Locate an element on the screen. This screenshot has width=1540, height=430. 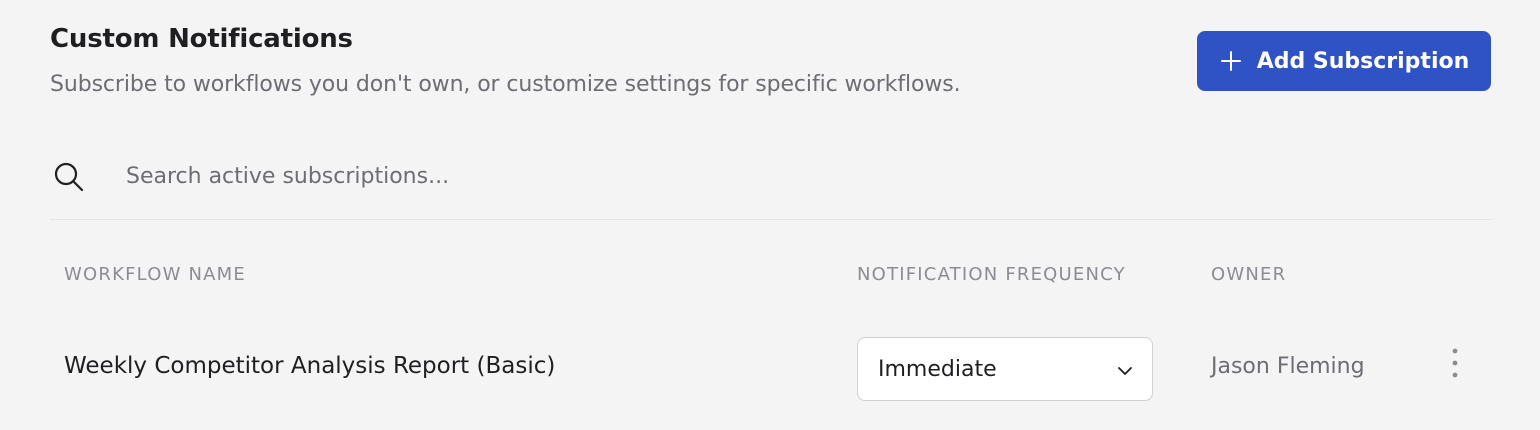
column-header-owner: Owner is located at coordinates (1249, 274).